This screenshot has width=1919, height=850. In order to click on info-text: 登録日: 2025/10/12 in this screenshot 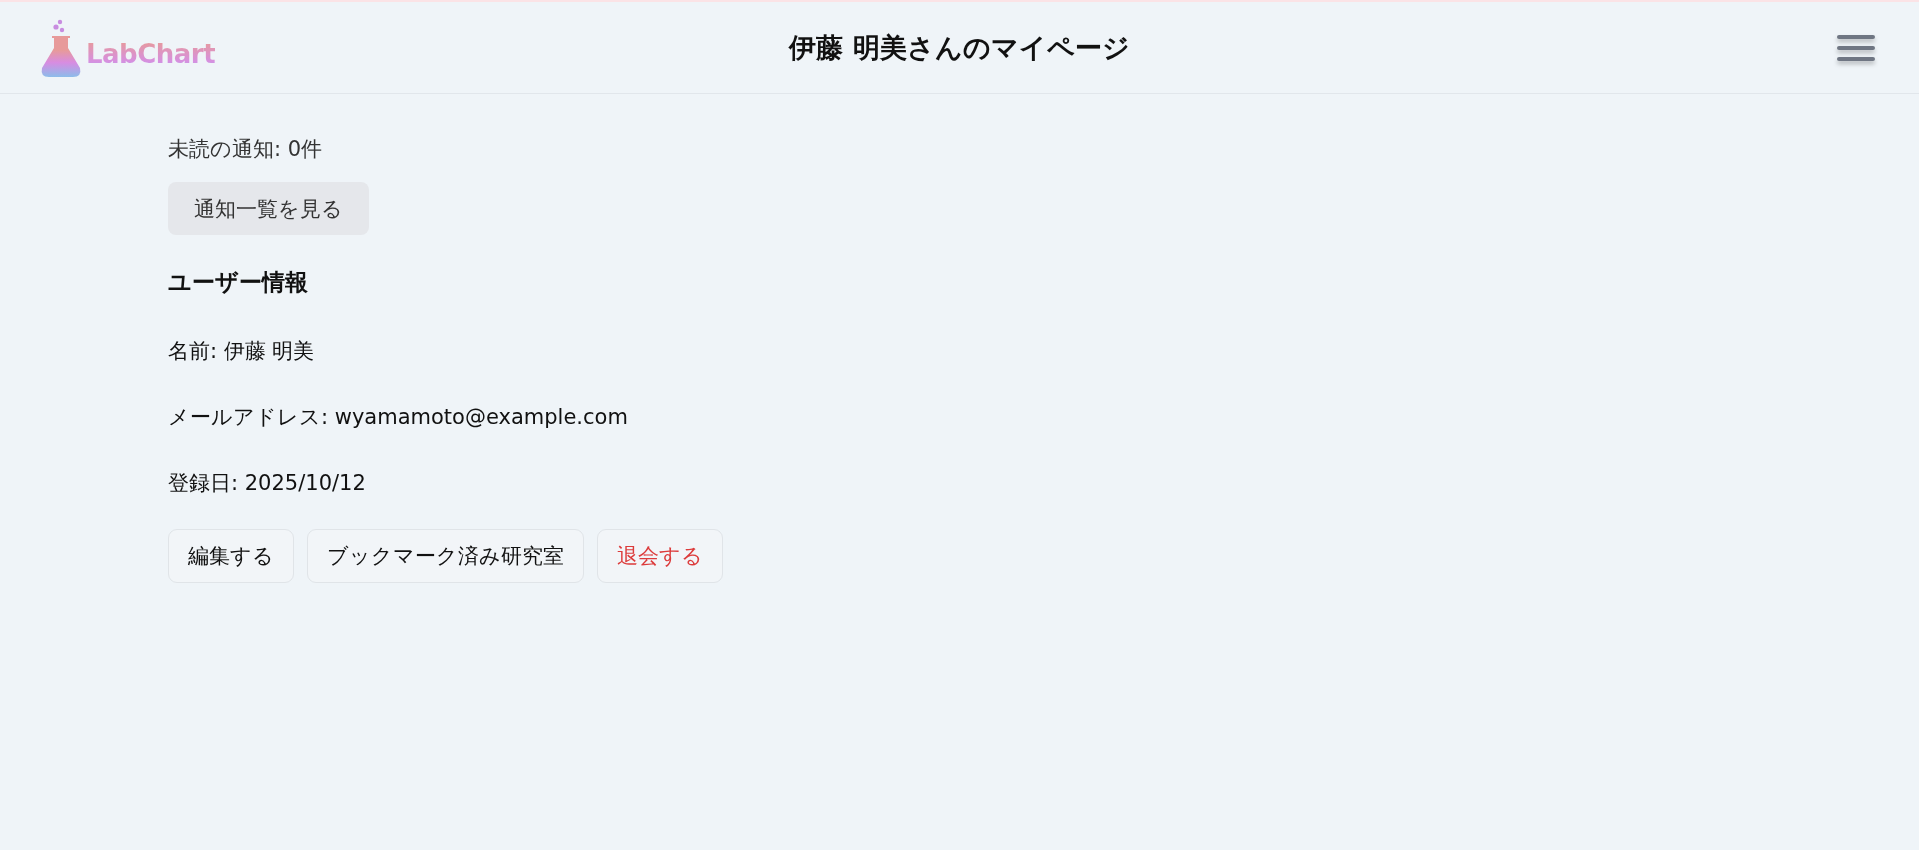, I will do `click(267, 483)`.